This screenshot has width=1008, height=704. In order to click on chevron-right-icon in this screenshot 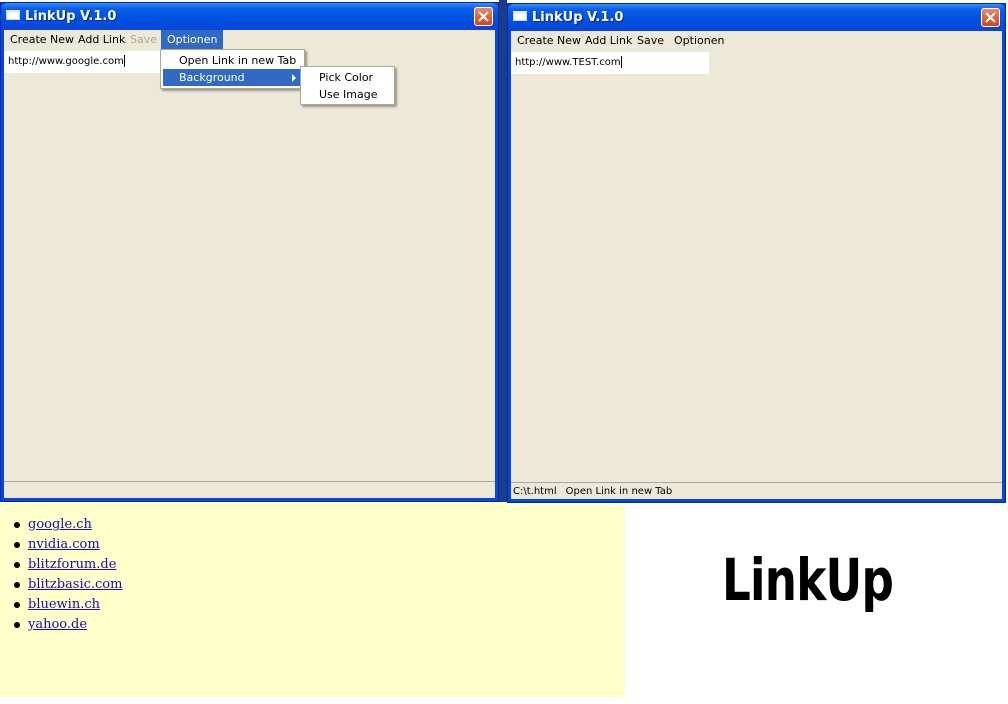, I will do `click(294, 78)`.